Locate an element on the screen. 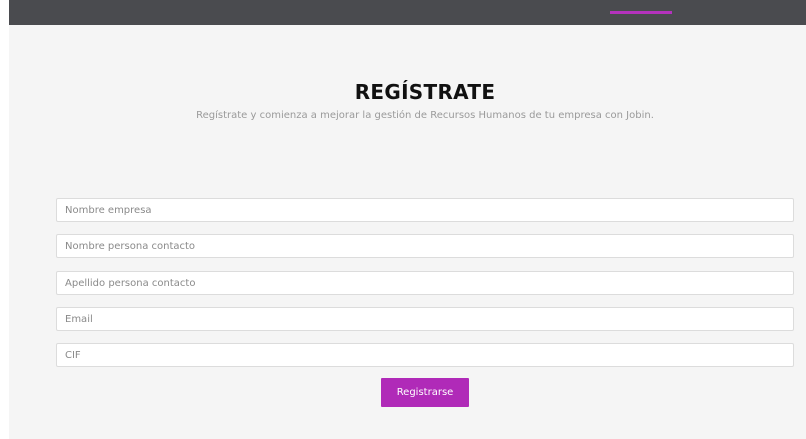 Image resolution: width=806 pixels, height=439 pixels. register-button: Registrarse is located at coordinates (425, 392).